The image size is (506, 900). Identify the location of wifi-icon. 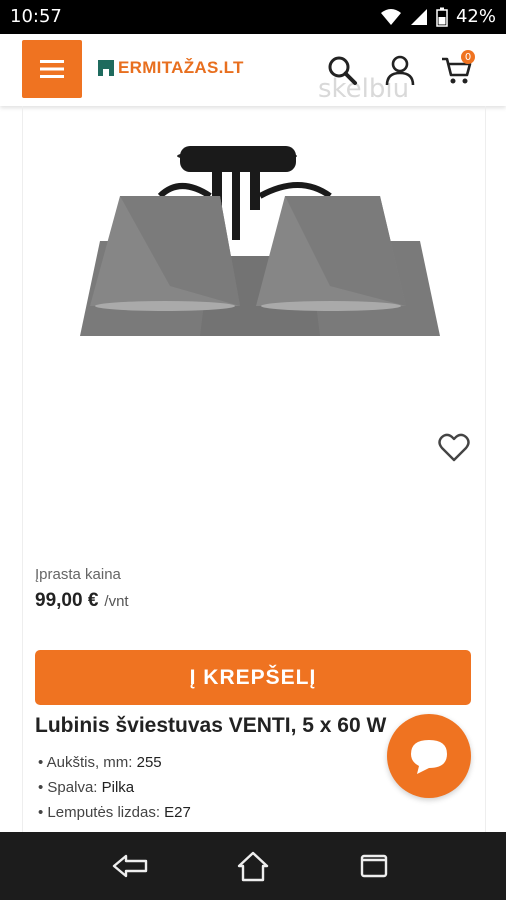
(390, 16).